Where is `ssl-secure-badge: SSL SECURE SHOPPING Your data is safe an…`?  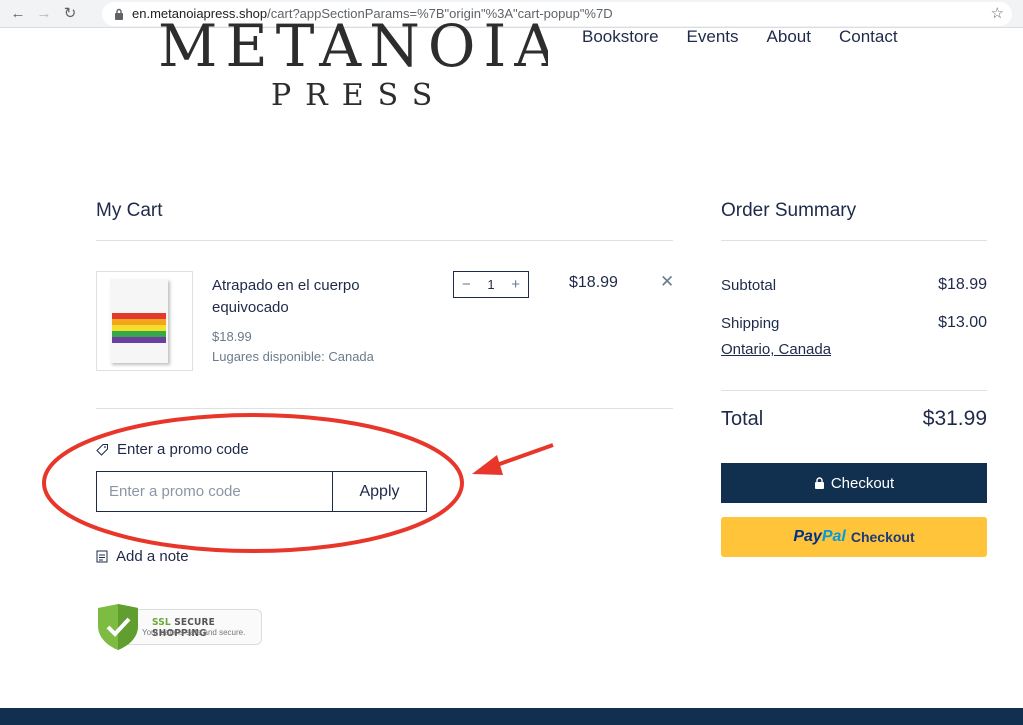
ssl-secure-badge: SSL SECURE SHOPPING Your data is safe an… is located at coordinates (179, 627).